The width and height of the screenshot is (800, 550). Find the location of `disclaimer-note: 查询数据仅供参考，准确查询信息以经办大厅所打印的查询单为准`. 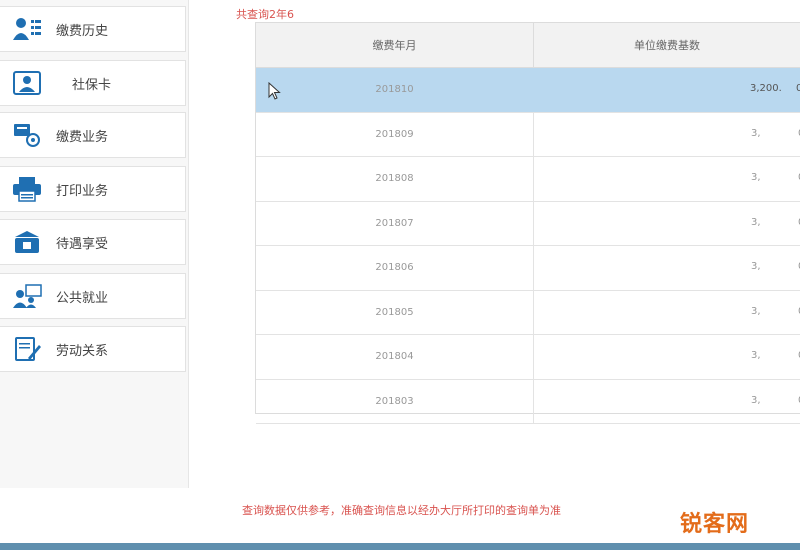

disclaimer-note: 查询数据仅供参考，准确查询信息以经办大厅所打印的查询单为准 is located at coordinates (401, 510).